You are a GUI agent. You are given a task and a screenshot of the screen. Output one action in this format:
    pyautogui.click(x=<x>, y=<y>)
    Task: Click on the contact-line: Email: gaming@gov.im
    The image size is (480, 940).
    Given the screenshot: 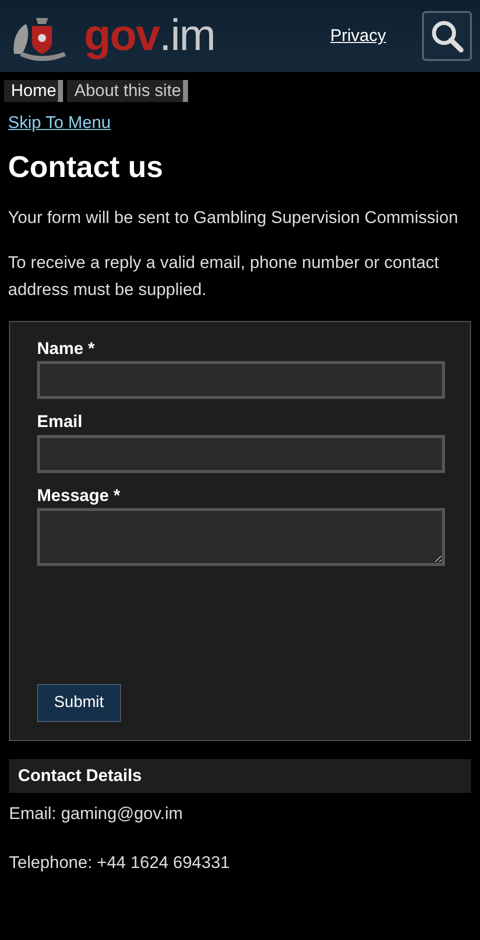 What is the action you would take?
    pyautogui.click(x=96, y=813)
    